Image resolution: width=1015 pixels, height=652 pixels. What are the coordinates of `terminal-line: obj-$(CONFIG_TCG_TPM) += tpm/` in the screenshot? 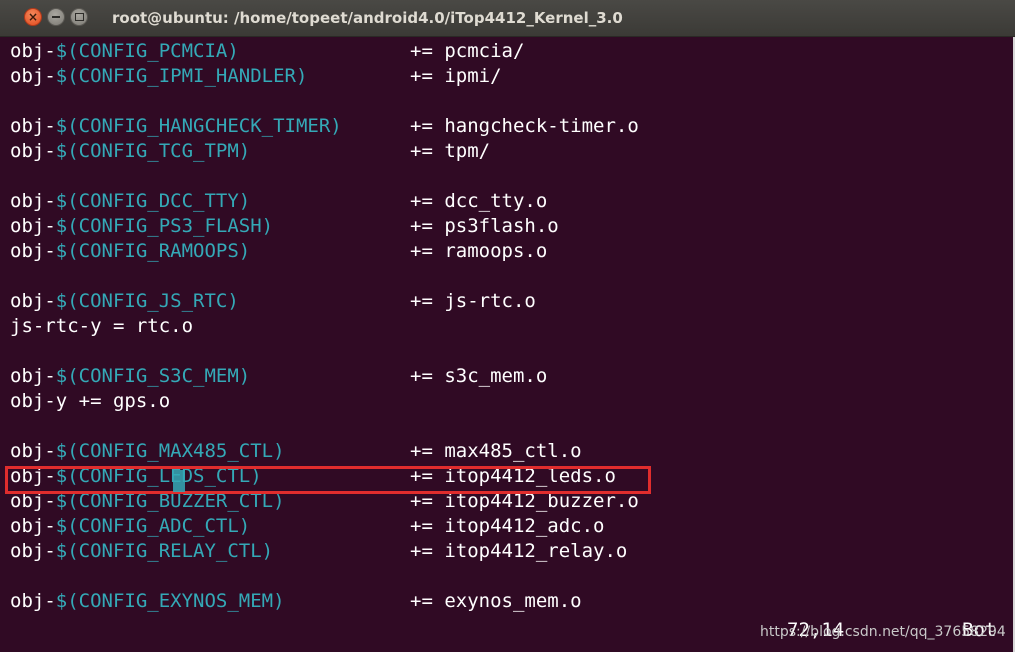 It's located at (250, 151).